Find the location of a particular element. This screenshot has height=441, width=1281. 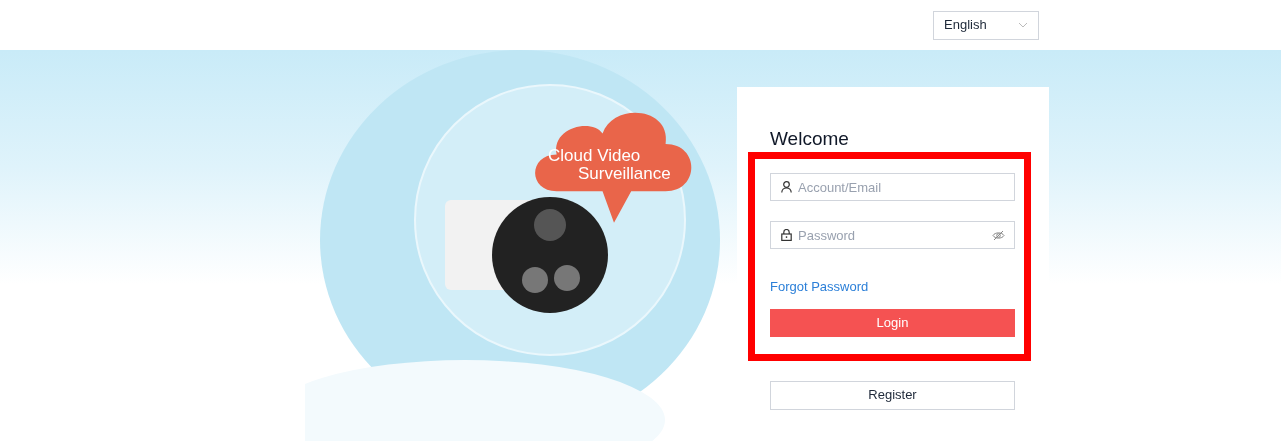

user-icon is located at coordinates (786, 187).